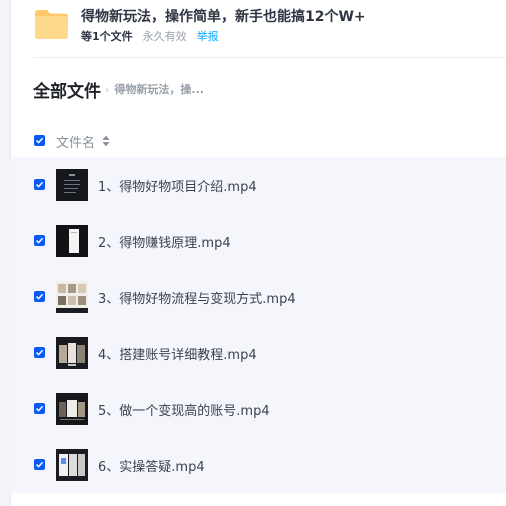 Image resolution: width=506 pixels, height=506 pixels. I want to click on header-divider, so click(269, 57).